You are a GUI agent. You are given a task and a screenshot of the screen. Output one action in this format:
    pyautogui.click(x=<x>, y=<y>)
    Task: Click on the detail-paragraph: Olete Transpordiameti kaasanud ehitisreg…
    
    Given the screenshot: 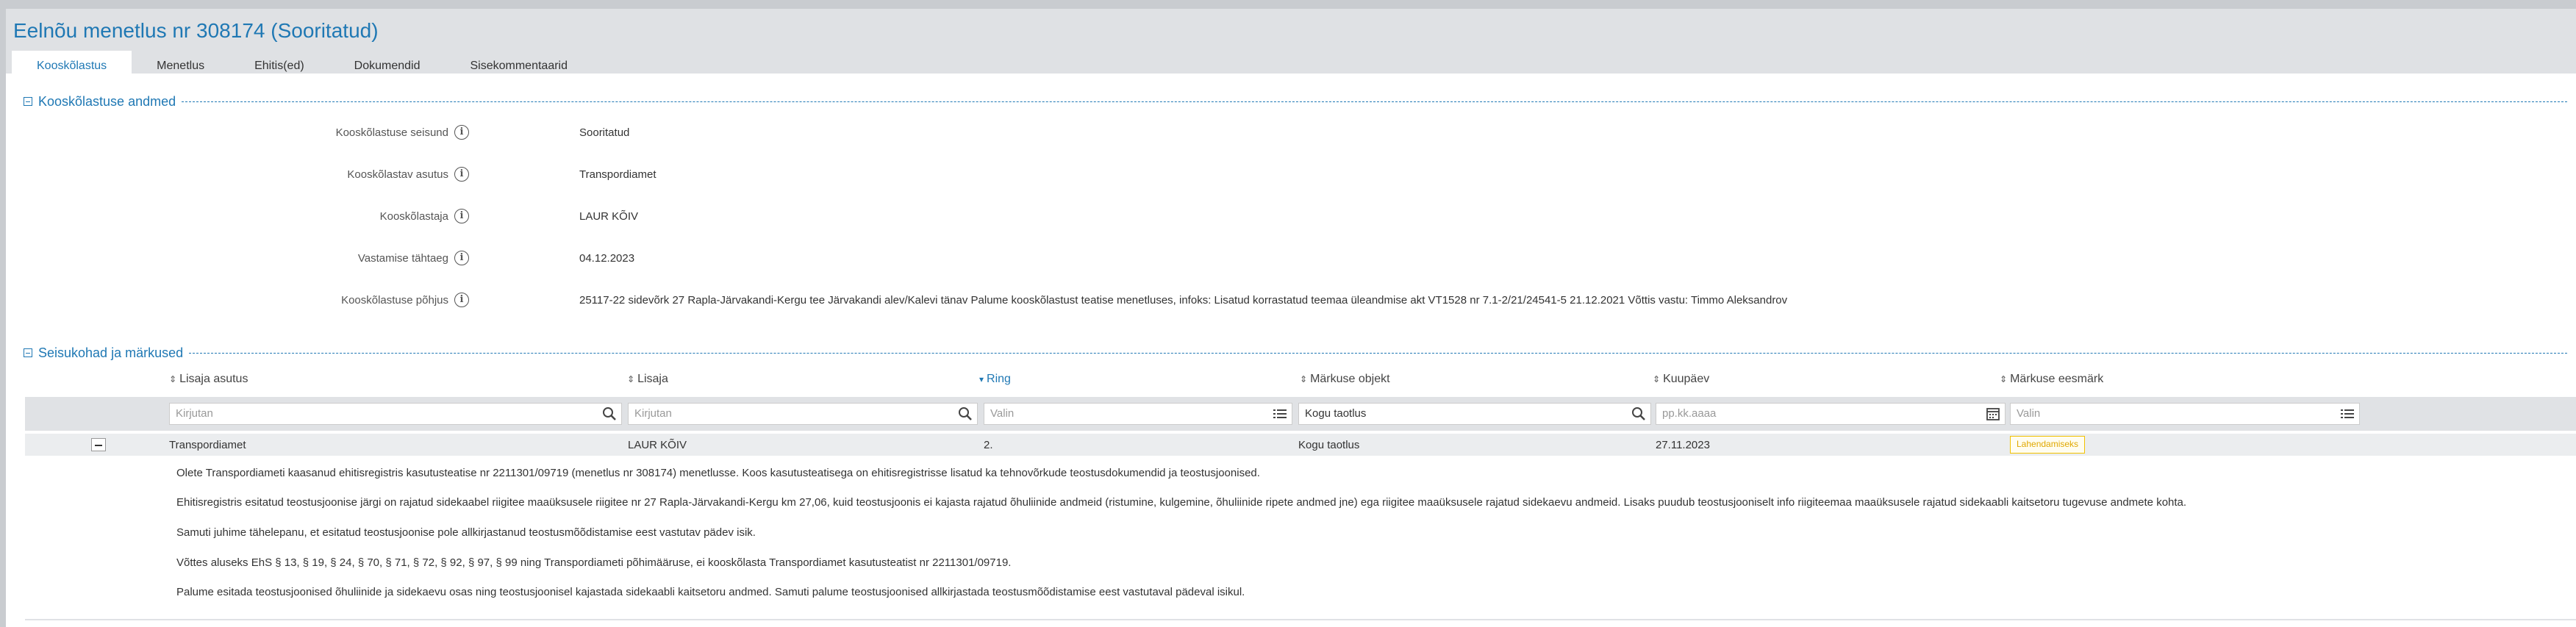 What is the action you would take?
    pyautogui.click(x=718, y=473)
    